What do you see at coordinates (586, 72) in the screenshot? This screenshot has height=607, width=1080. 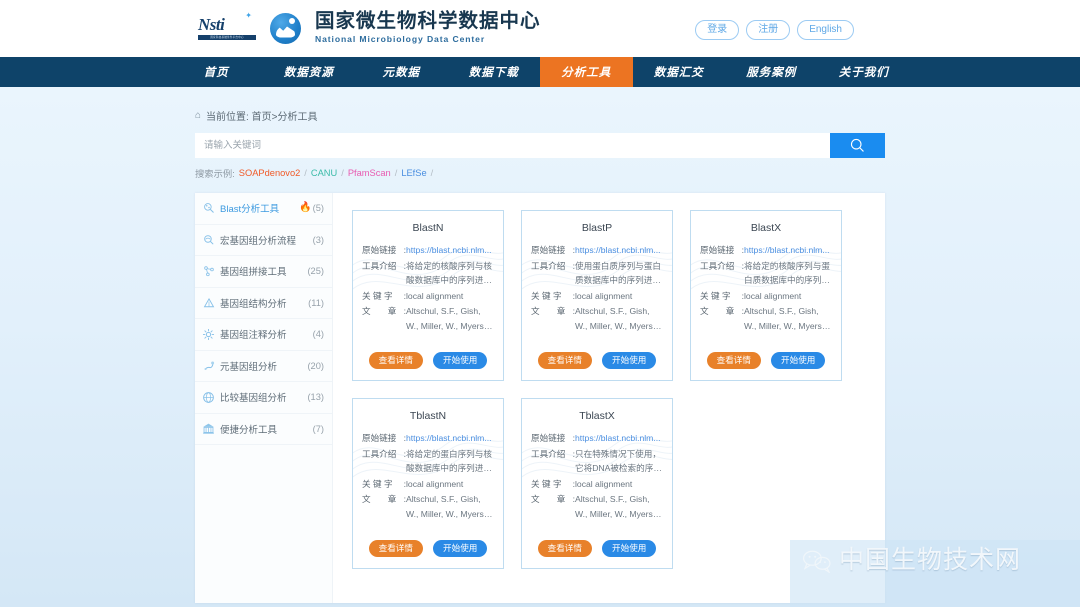 I see `nav-item-analysis-tools: 分析工具` at bounding box center [586, 72].